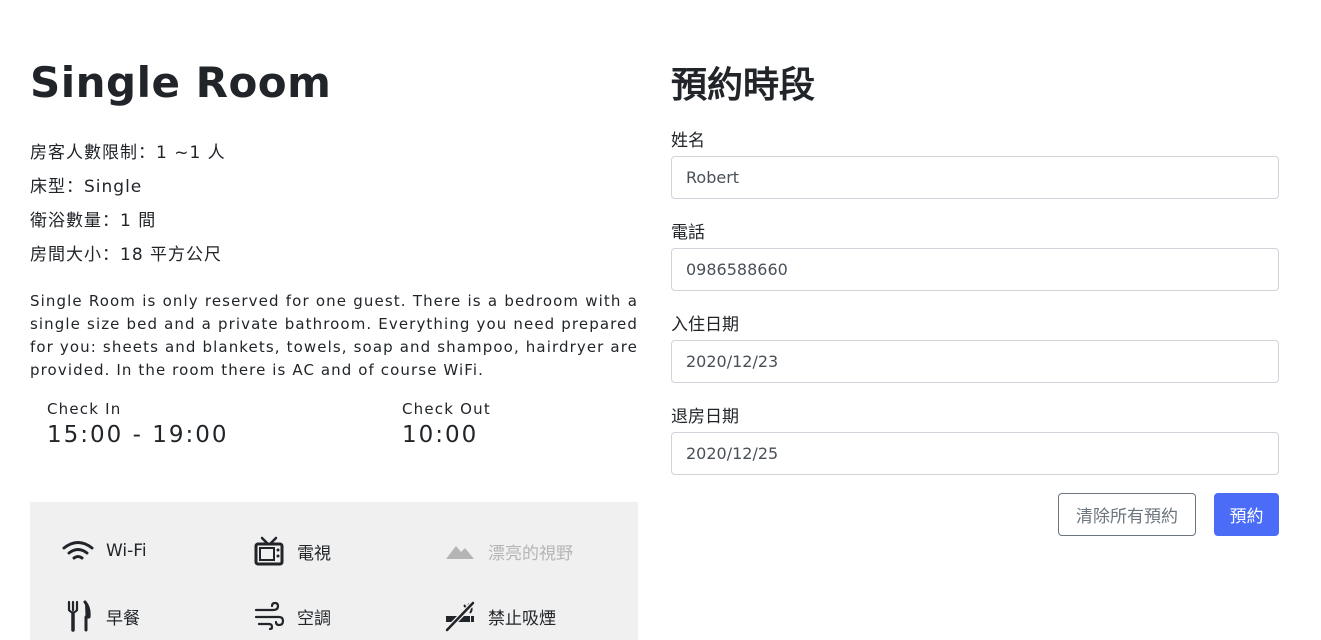  Describe the element at coordinates (269, 616) in the screenshot. I see `wind-icon` at that location.